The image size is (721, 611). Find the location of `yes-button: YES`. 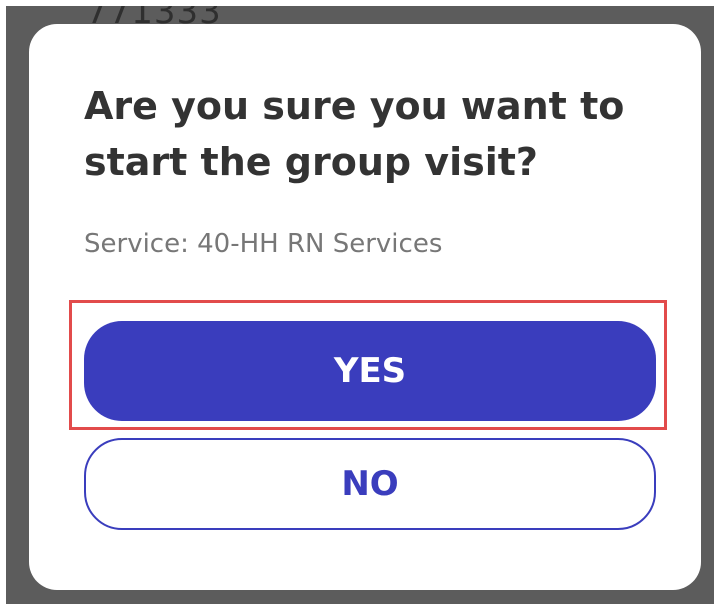

yes-button: YES is located at coordinates (370, 371).